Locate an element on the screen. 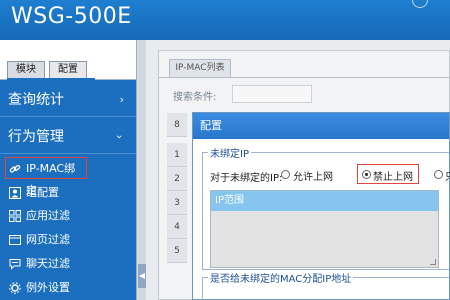 The height and width of the screenshot is (300, 450). user-icon is located at coordinates (15, 193).